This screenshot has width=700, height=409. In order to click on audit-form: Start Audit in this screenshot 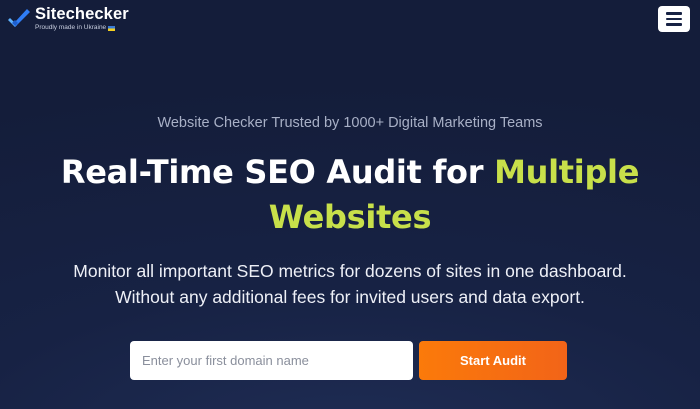, I will do `click(348, 360)`.